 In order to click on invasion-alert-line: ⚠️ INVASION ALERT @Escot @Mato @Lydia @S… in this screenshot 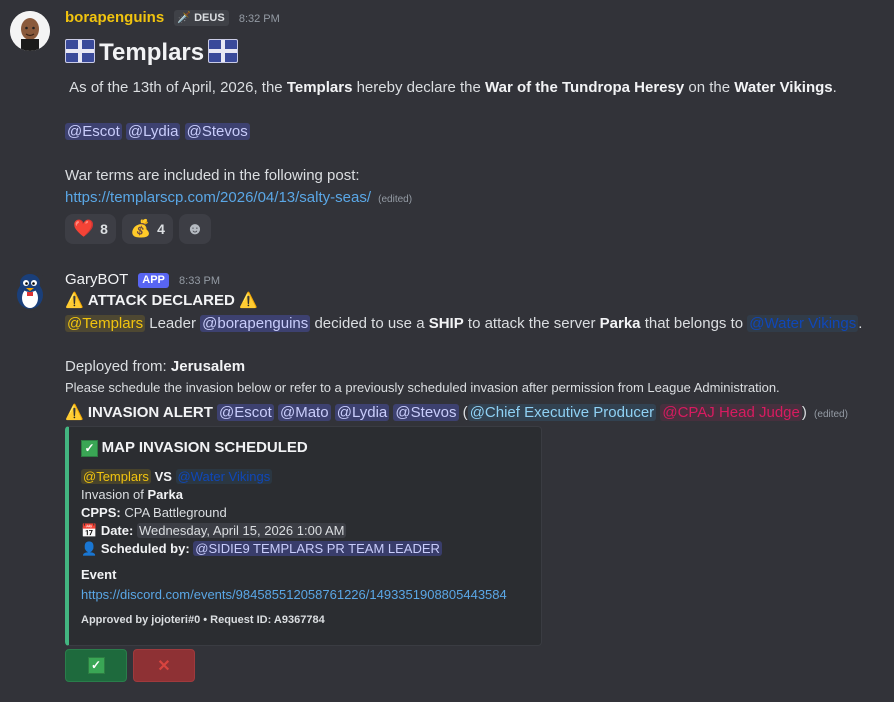, I will do `click(456, 412)`.